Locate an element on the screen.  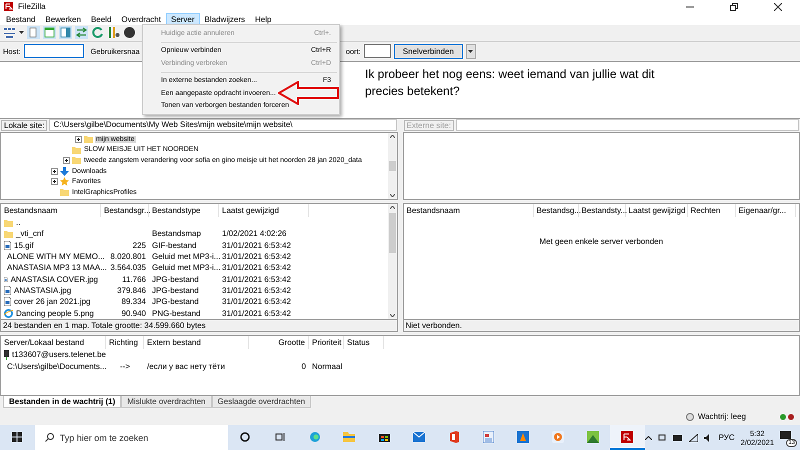
tree-toggle-icon is located at coordinates (49, 33).